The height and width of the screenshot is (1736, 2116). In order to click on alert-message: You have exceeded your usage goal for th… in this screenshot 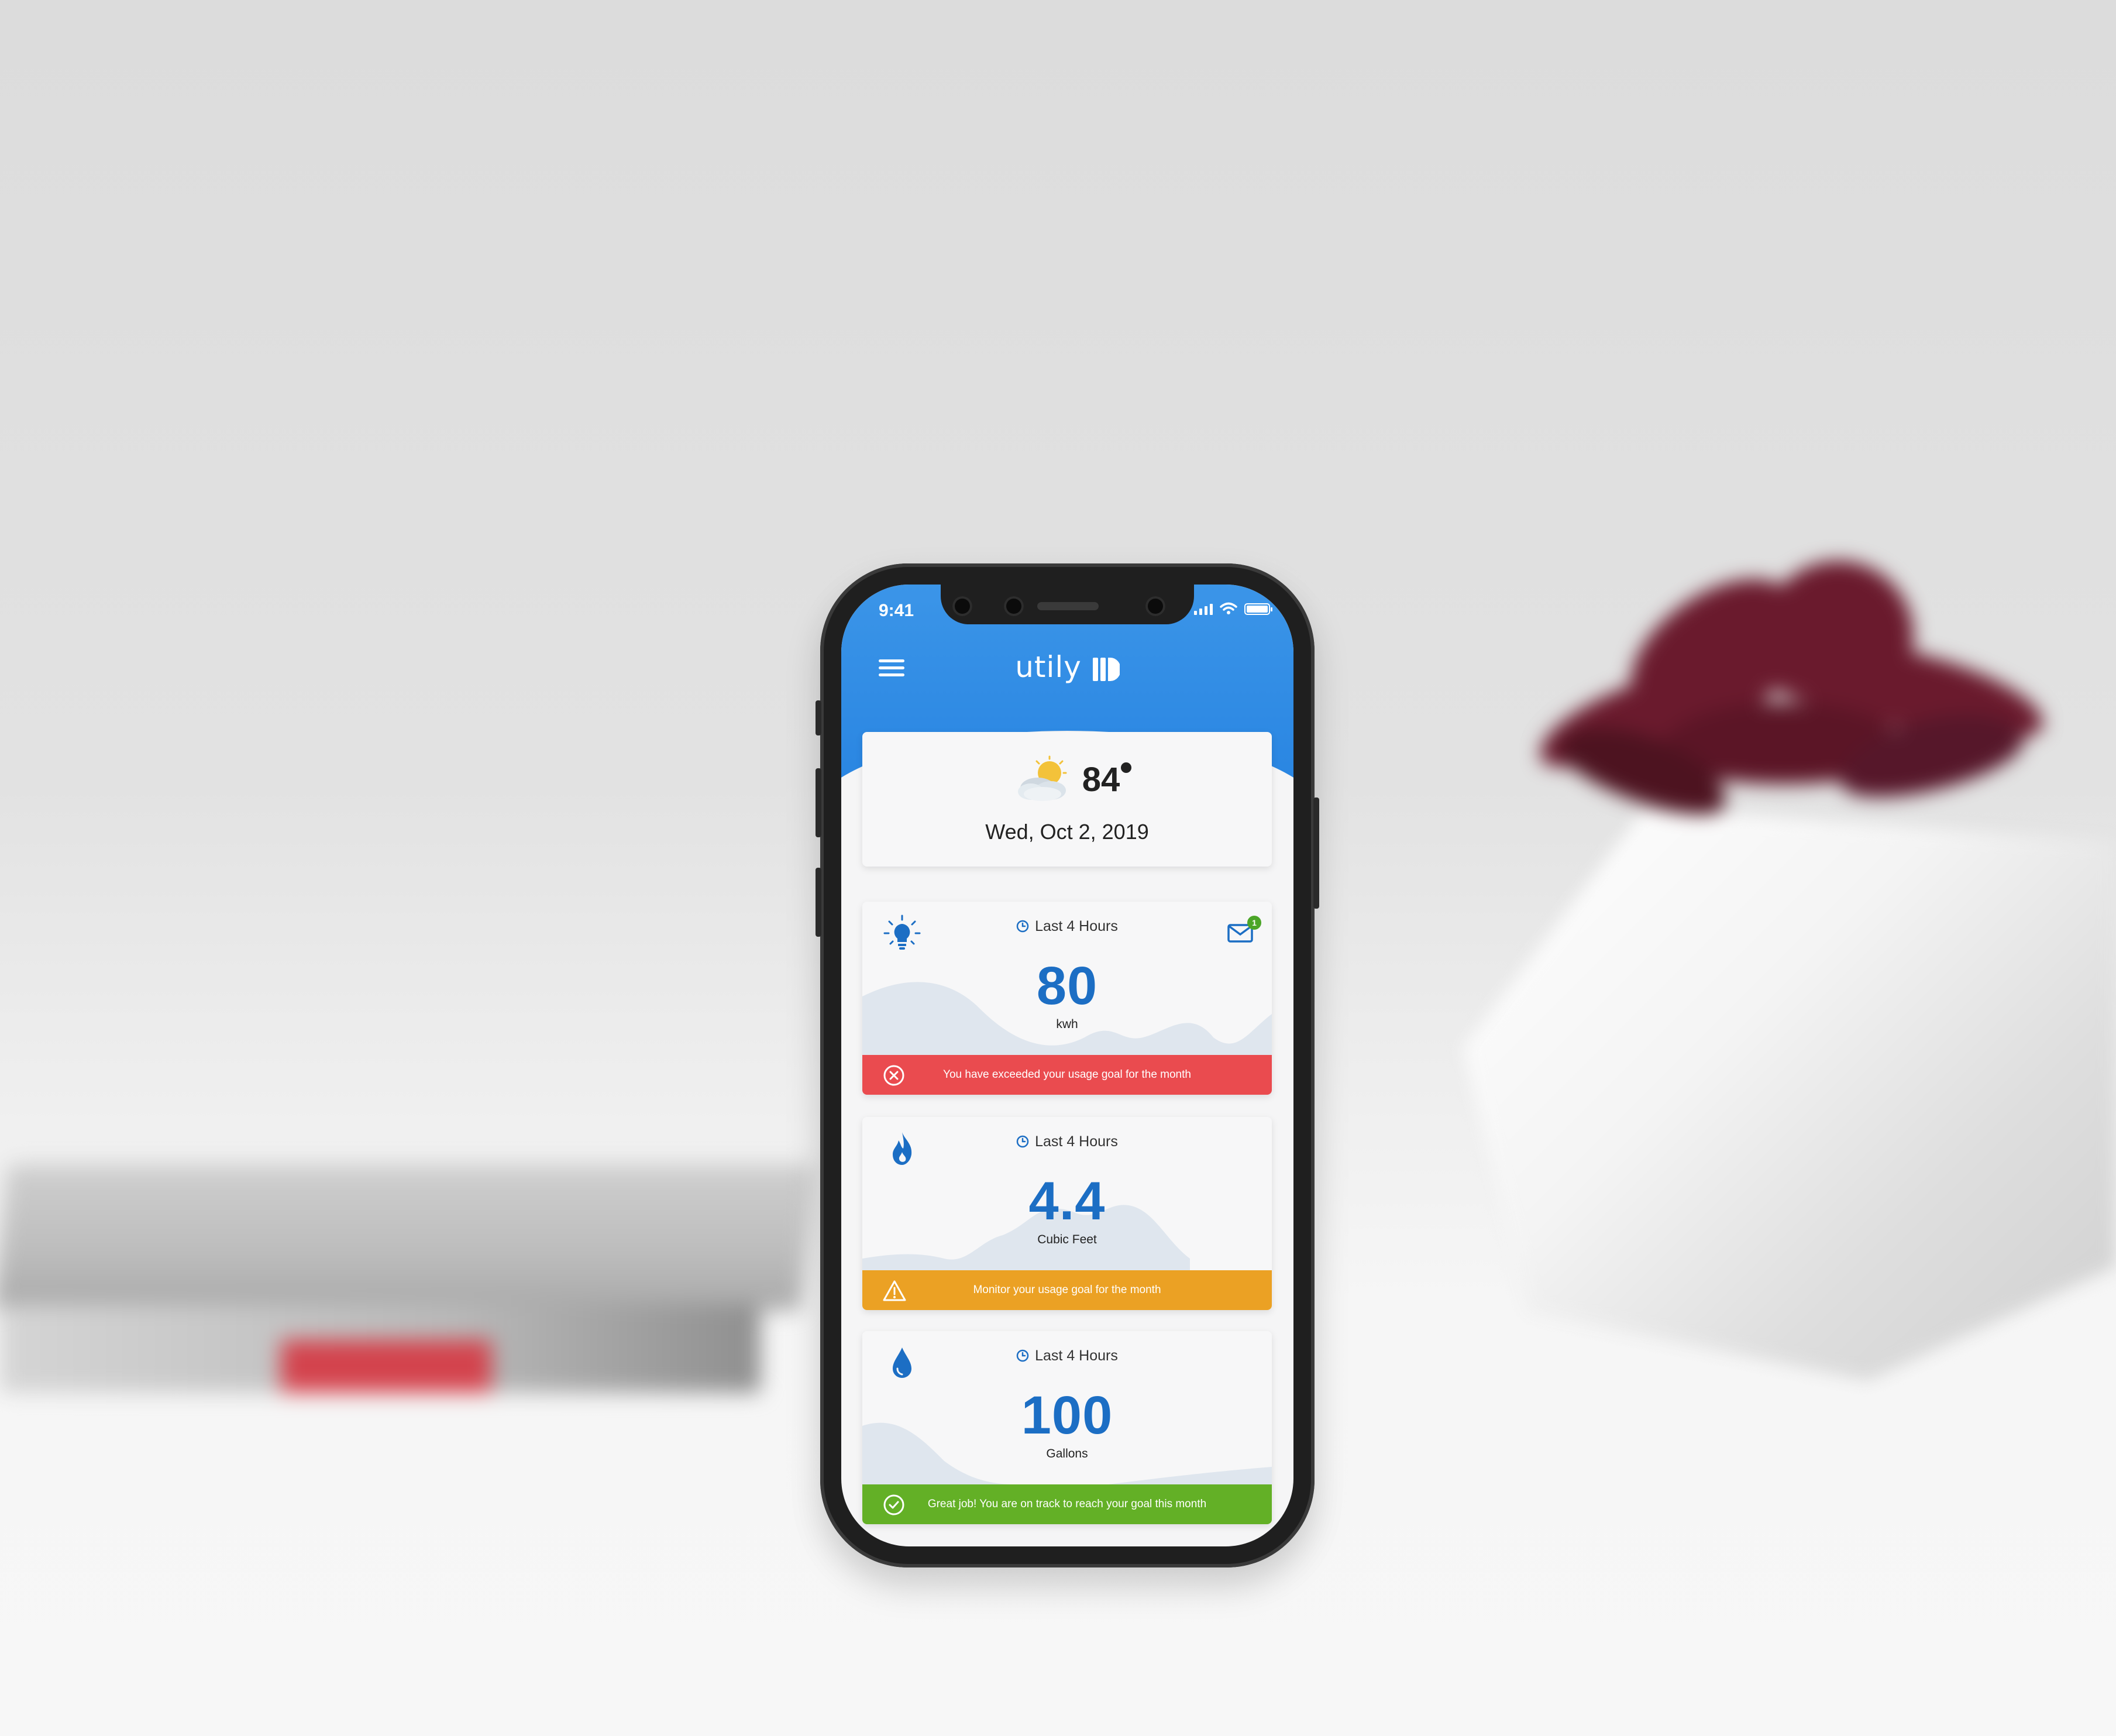, I will do `click(1067, 1074)`.